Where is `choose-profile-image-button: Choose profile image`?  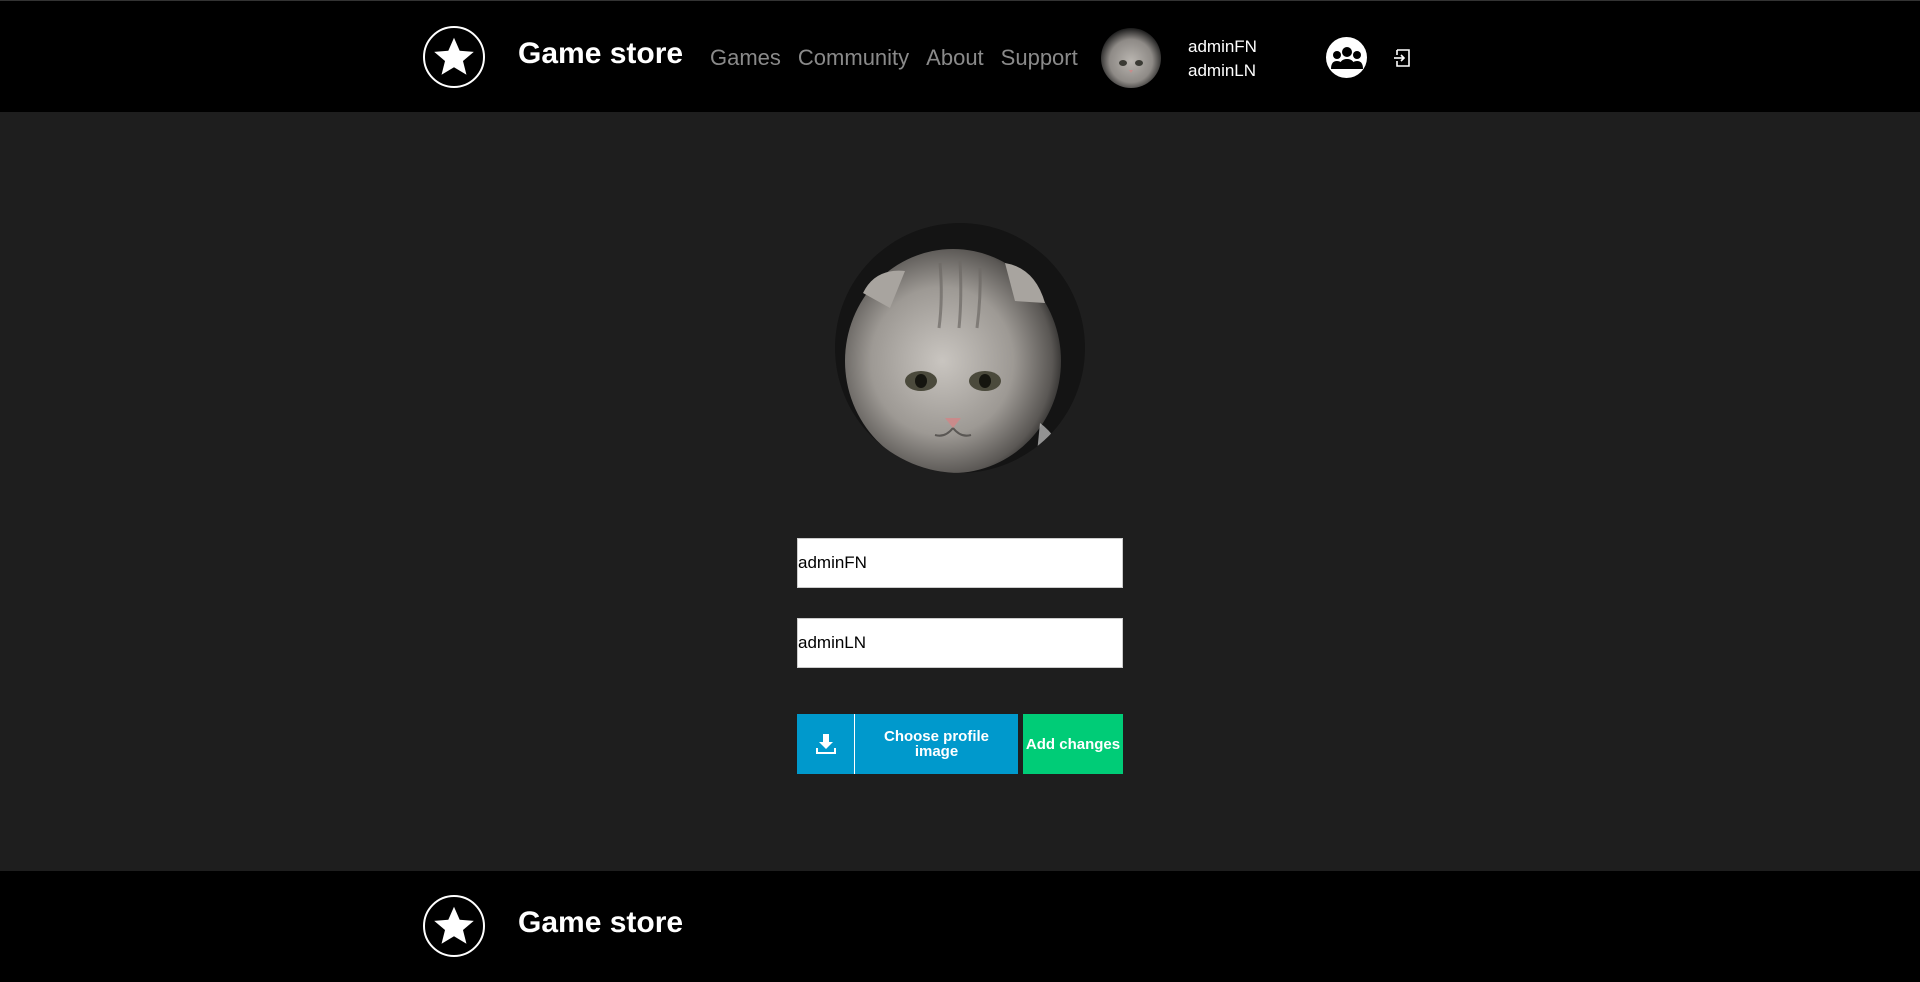
choose-profile-image-button: Choose profile image is located at coordinates (907, 744).